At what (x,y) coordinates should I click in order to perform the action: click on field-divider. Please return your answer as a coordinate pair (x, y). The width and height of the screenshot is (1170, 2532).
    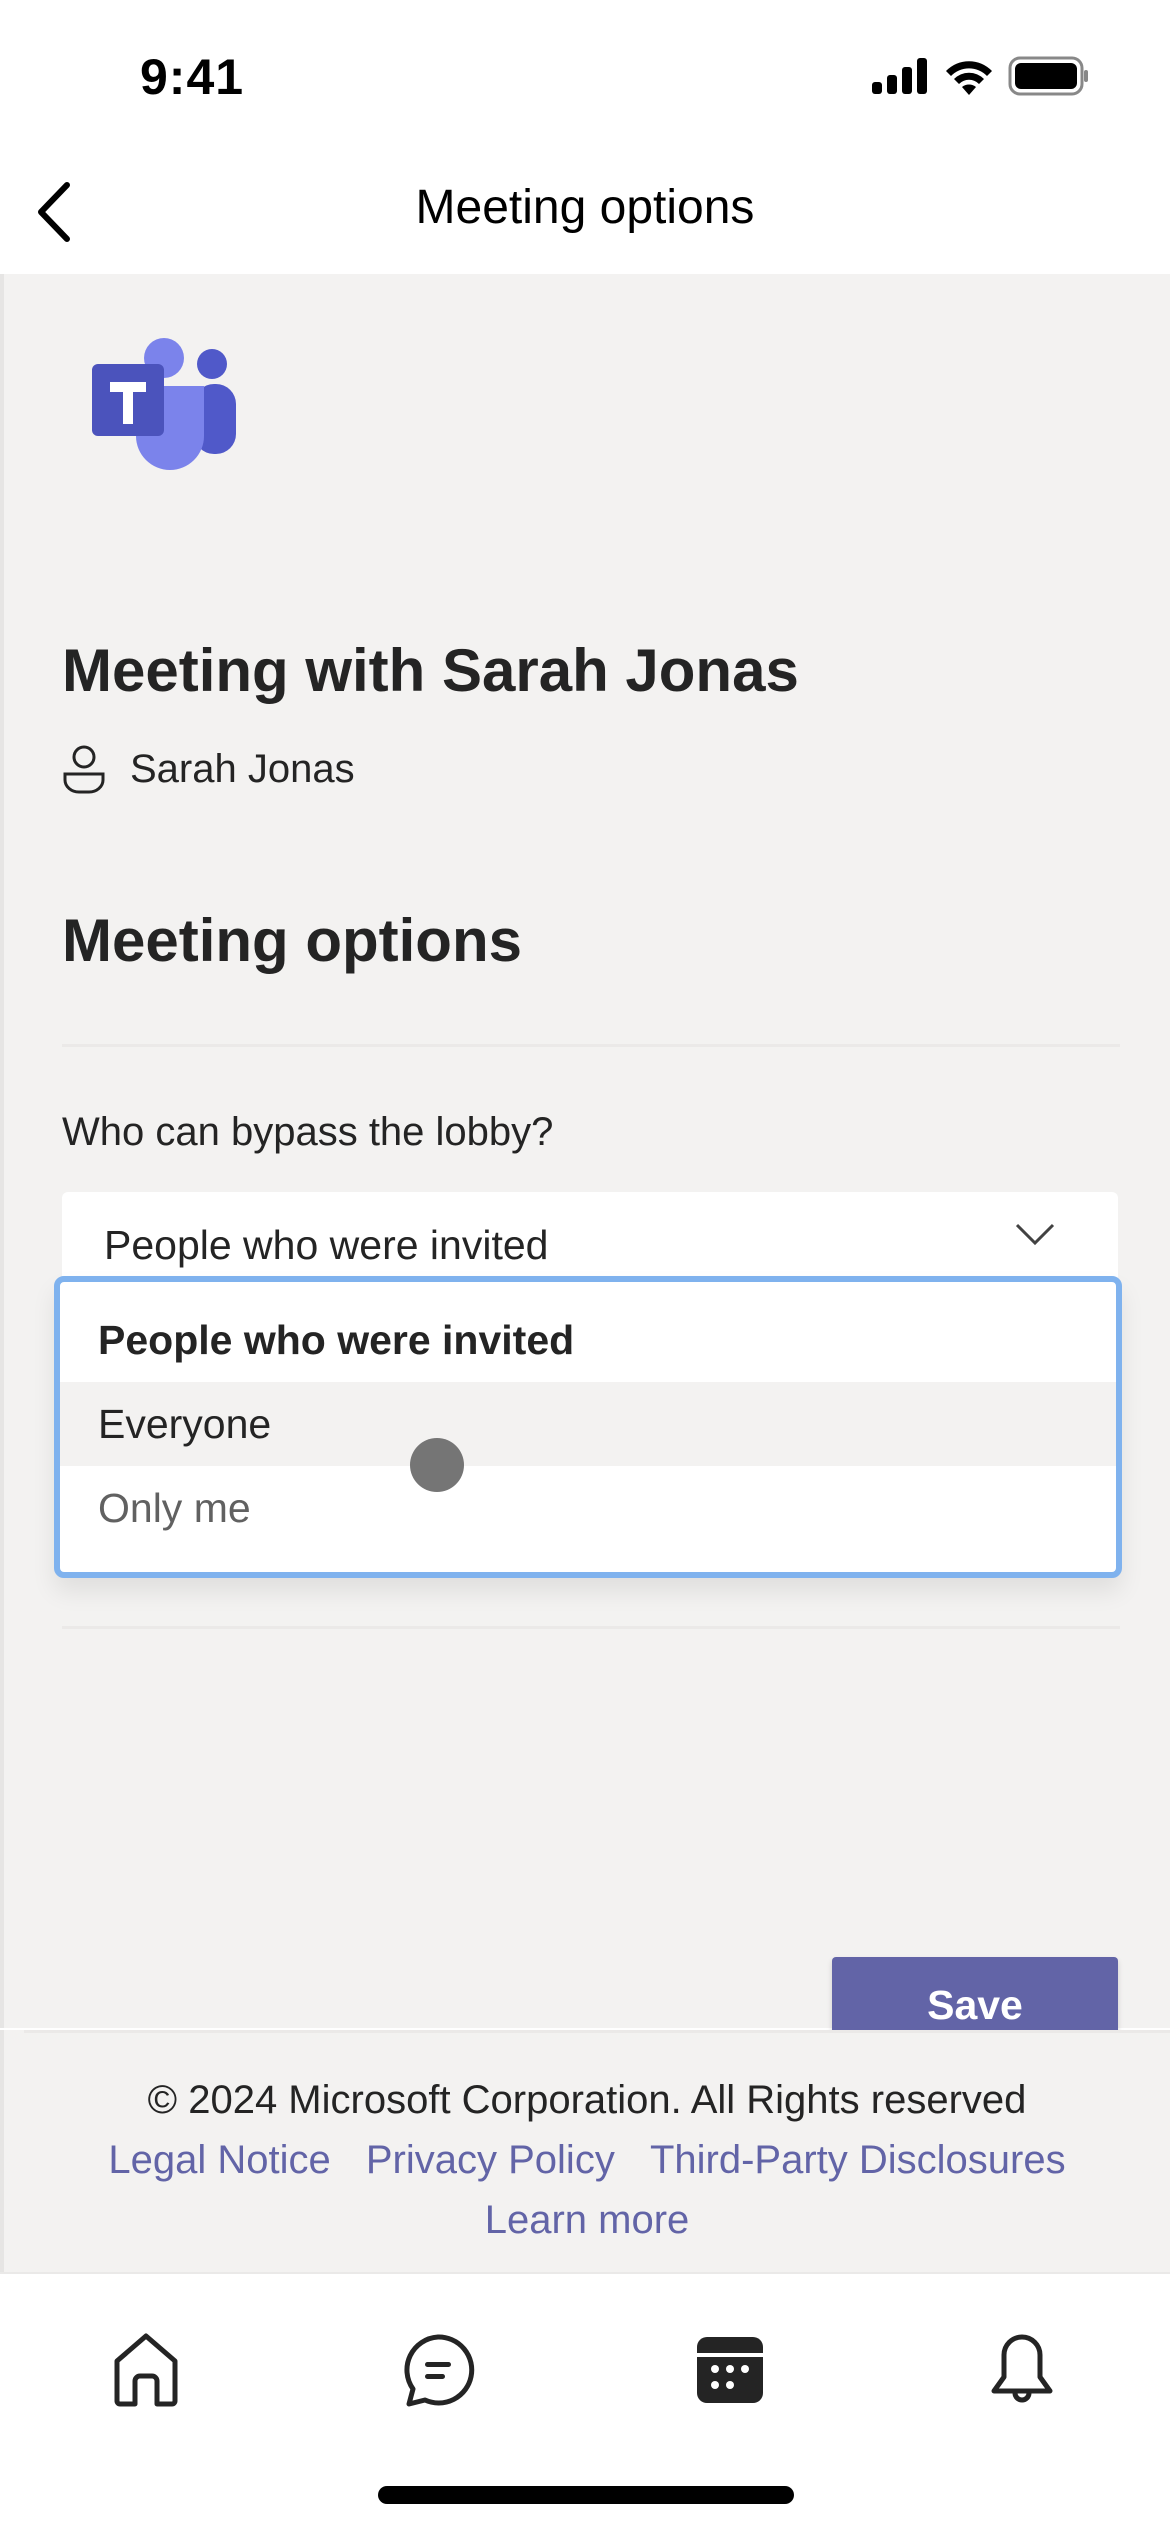
    Looking at the image, I should click on (591, 1627).